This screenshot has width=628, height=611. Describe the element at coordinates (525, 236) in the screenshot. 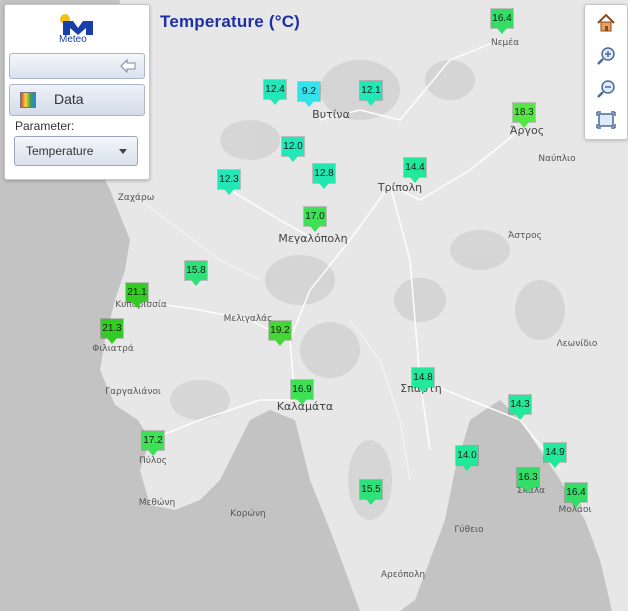

I see `place-label: Άστρος` at that location.